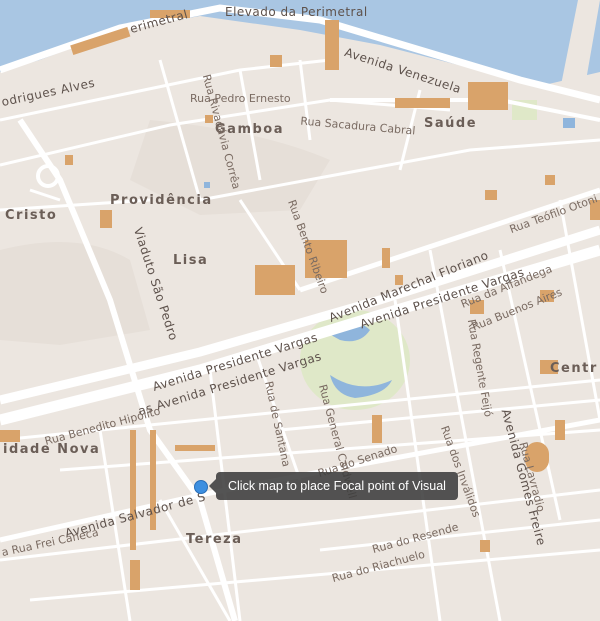 The height and width of the screenshot is (621, 600). Describe the element at coordinates (31, 215) in the screenshot. I see `district-cristo: Cristo` at that location.